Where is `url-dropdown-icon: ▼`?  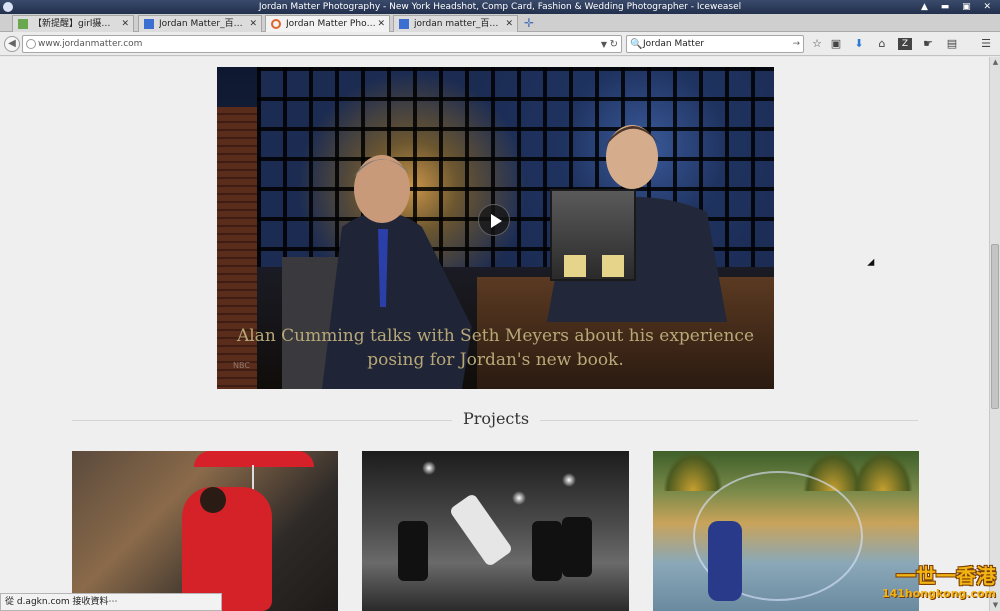 url-dropdown-icon: ▼ is located at coordinates (604, 44).